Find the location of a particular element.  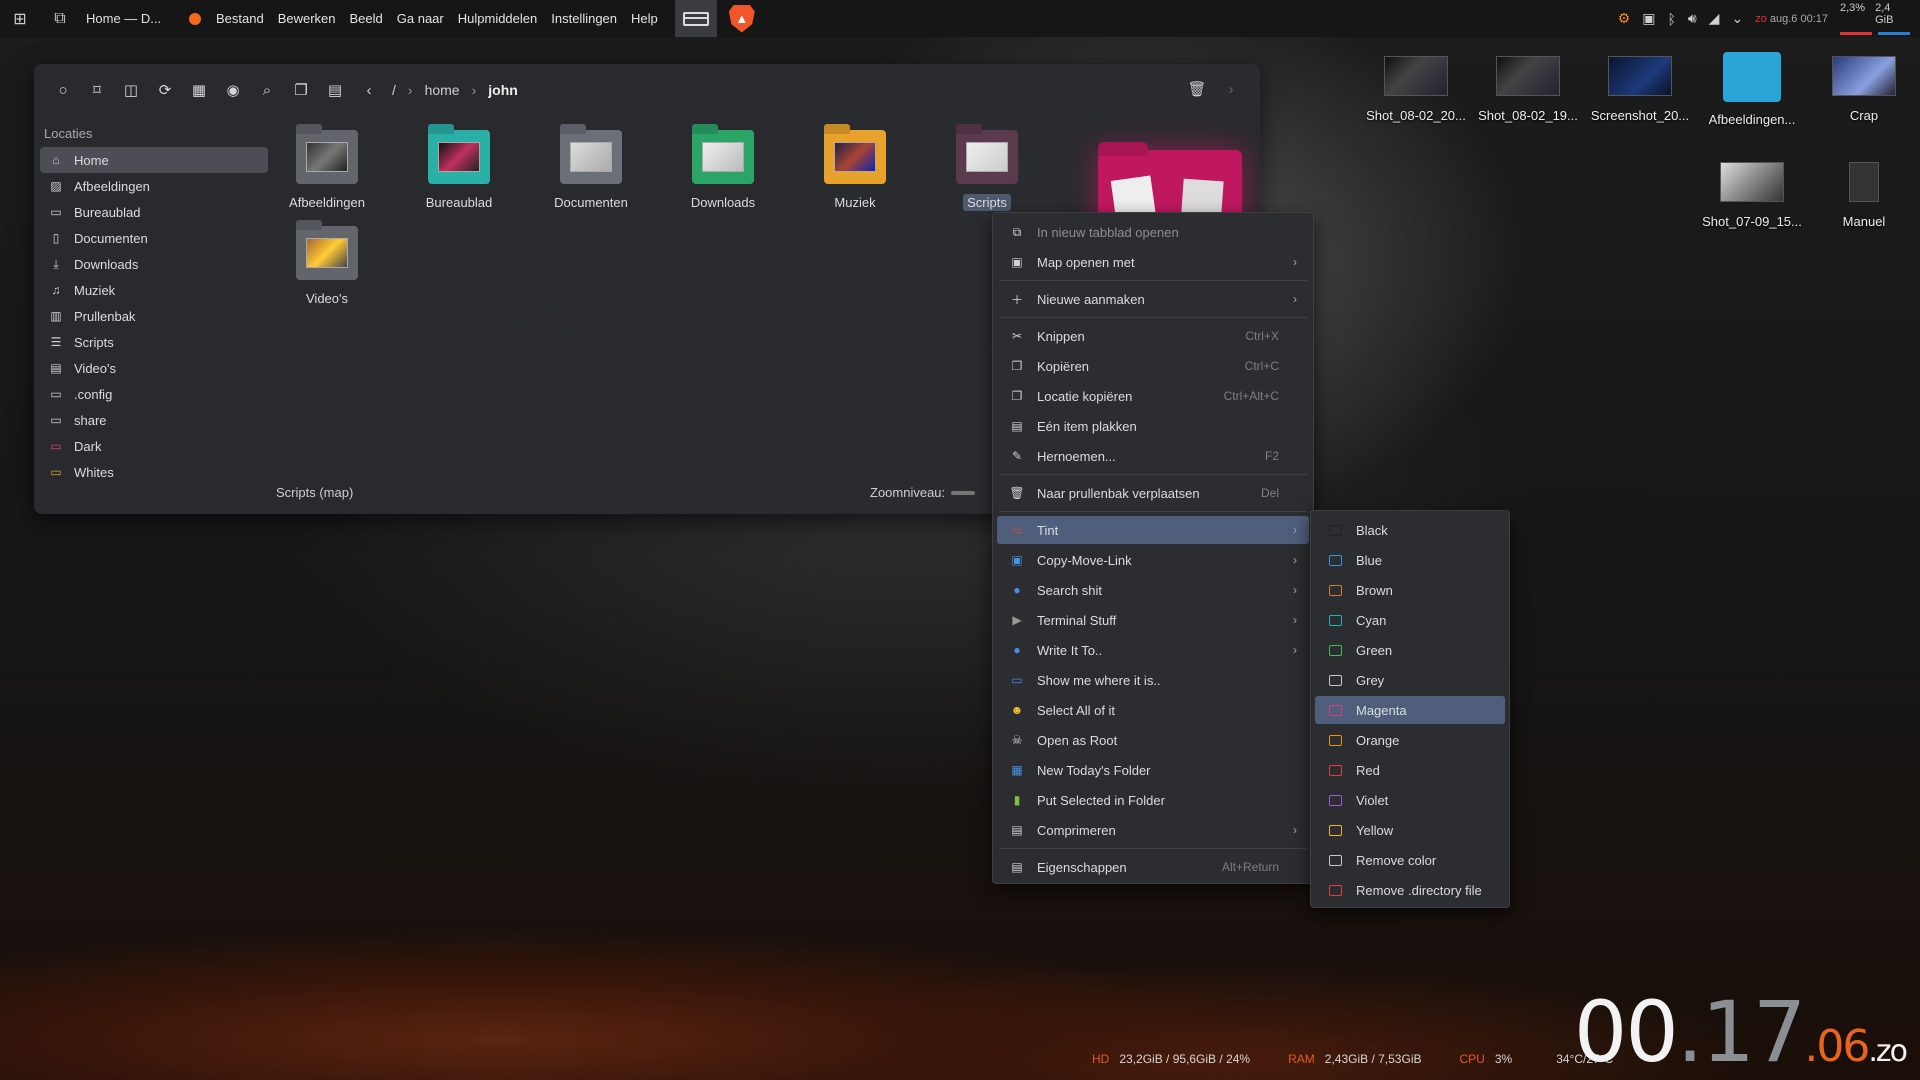

folder-item: Scripts is located at coordinates (987, 170).